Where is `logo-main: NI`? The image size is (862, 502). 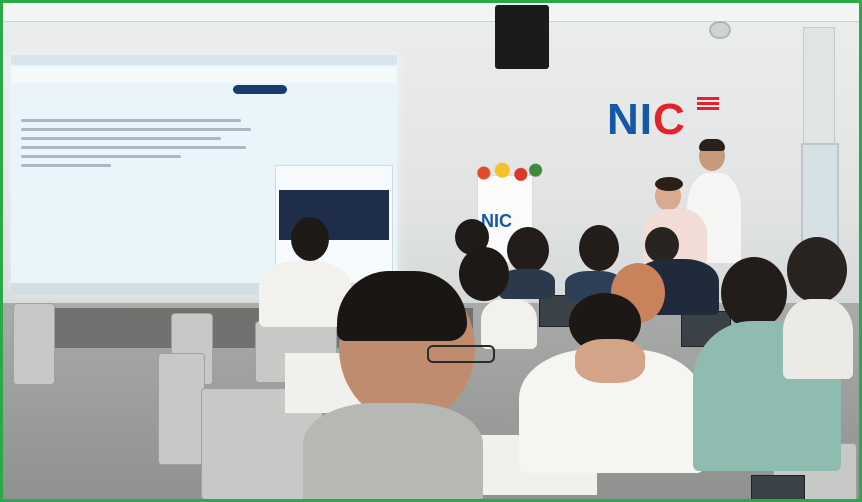
logo-main: NI is located at coordinates (630, 119).